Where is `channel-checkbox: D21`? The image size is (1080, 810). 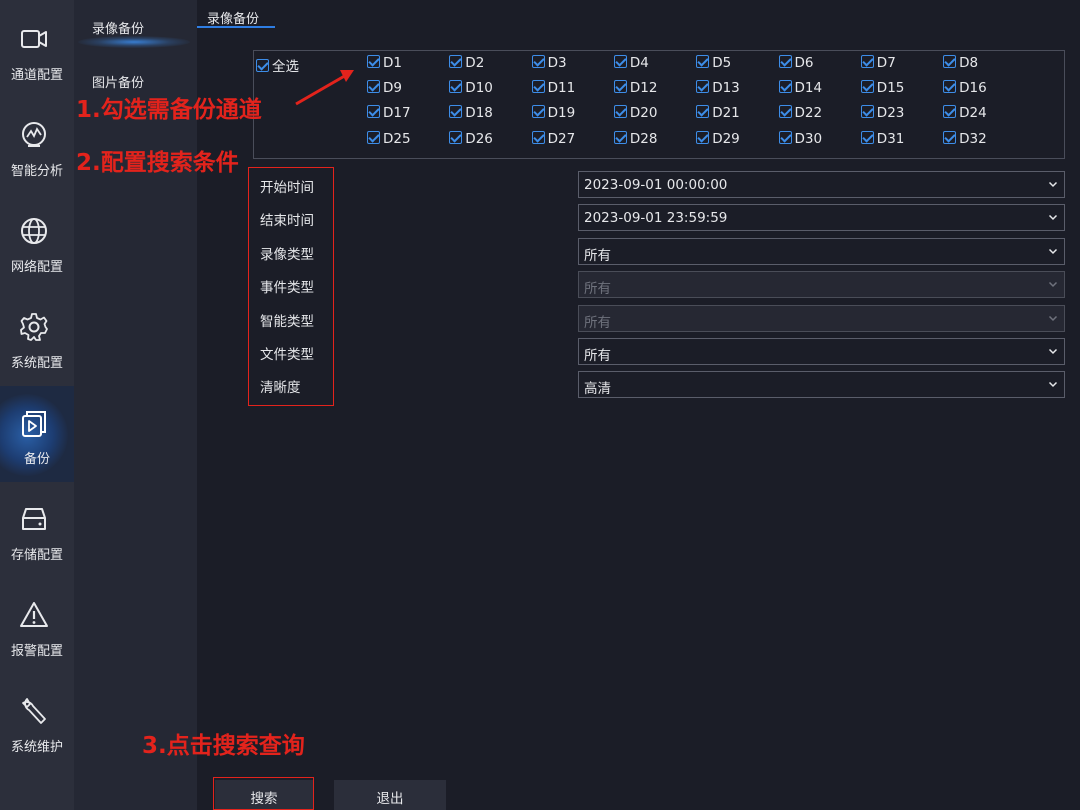
channel-checkbox: D21 is located at coordinates (718, 113).